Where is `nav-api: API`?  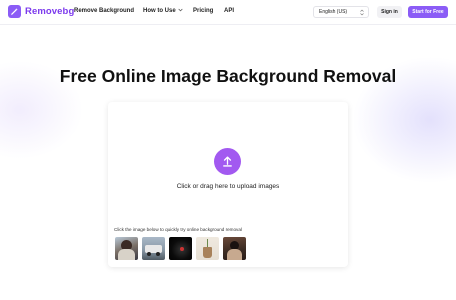
nav-api: API is located at coordinates (229, 11).